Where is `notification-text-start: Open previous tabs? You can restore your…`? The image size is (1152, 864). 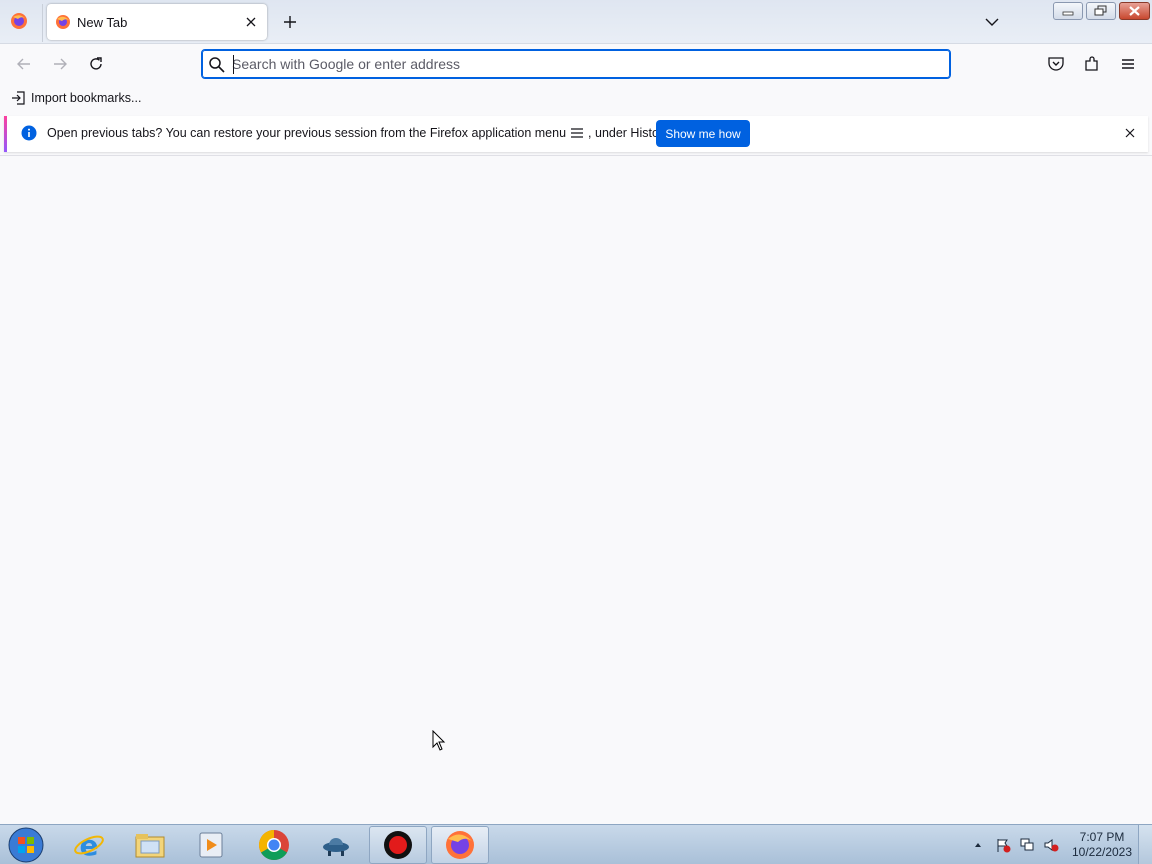 notification-text-start: Open previous tabs? You can restore your… is located at coordinates (307, 133).